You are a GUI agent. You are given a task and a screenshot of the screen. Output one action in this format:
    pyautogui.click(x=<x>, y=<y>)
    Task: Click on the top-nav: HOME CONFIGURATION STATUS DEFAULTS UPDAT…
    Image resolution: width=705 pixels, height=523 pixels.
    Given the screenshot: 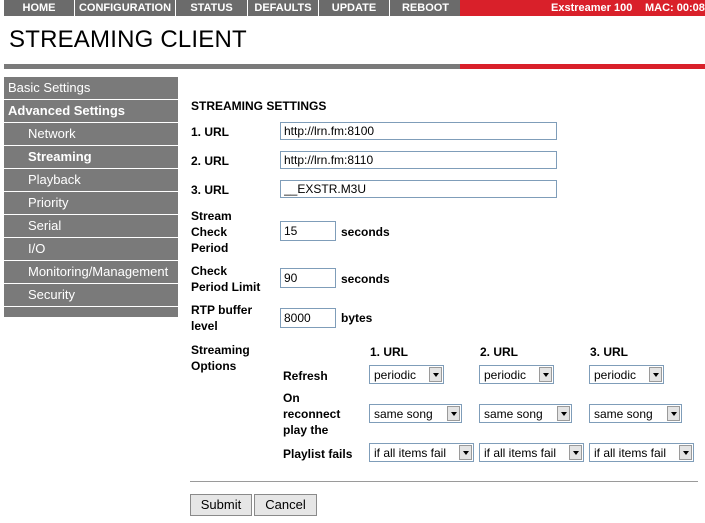 What is the action you would take?
    pyautogui.click(x=233, y=8)
    